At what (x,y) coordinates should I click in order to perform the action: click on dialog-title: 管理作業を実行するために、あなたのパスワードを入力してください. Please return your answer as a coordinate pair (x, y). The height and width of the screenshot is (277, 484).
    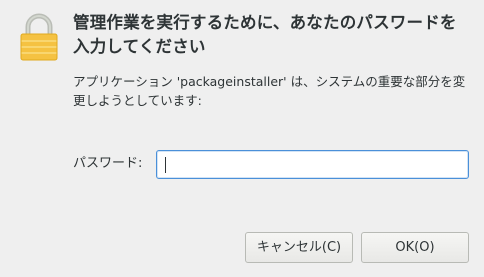
    Looking at the image, I should click on (265, 34).